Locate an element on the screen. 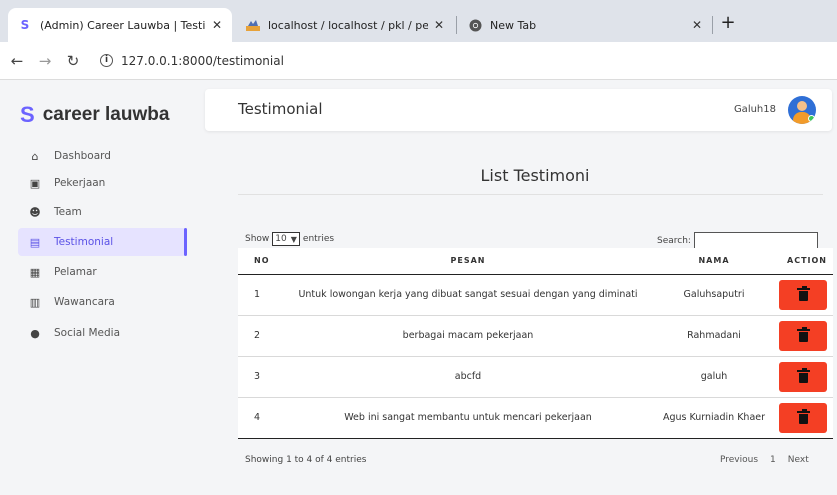  chat-bubble-icon: ● is located at coordinates (35, 333).